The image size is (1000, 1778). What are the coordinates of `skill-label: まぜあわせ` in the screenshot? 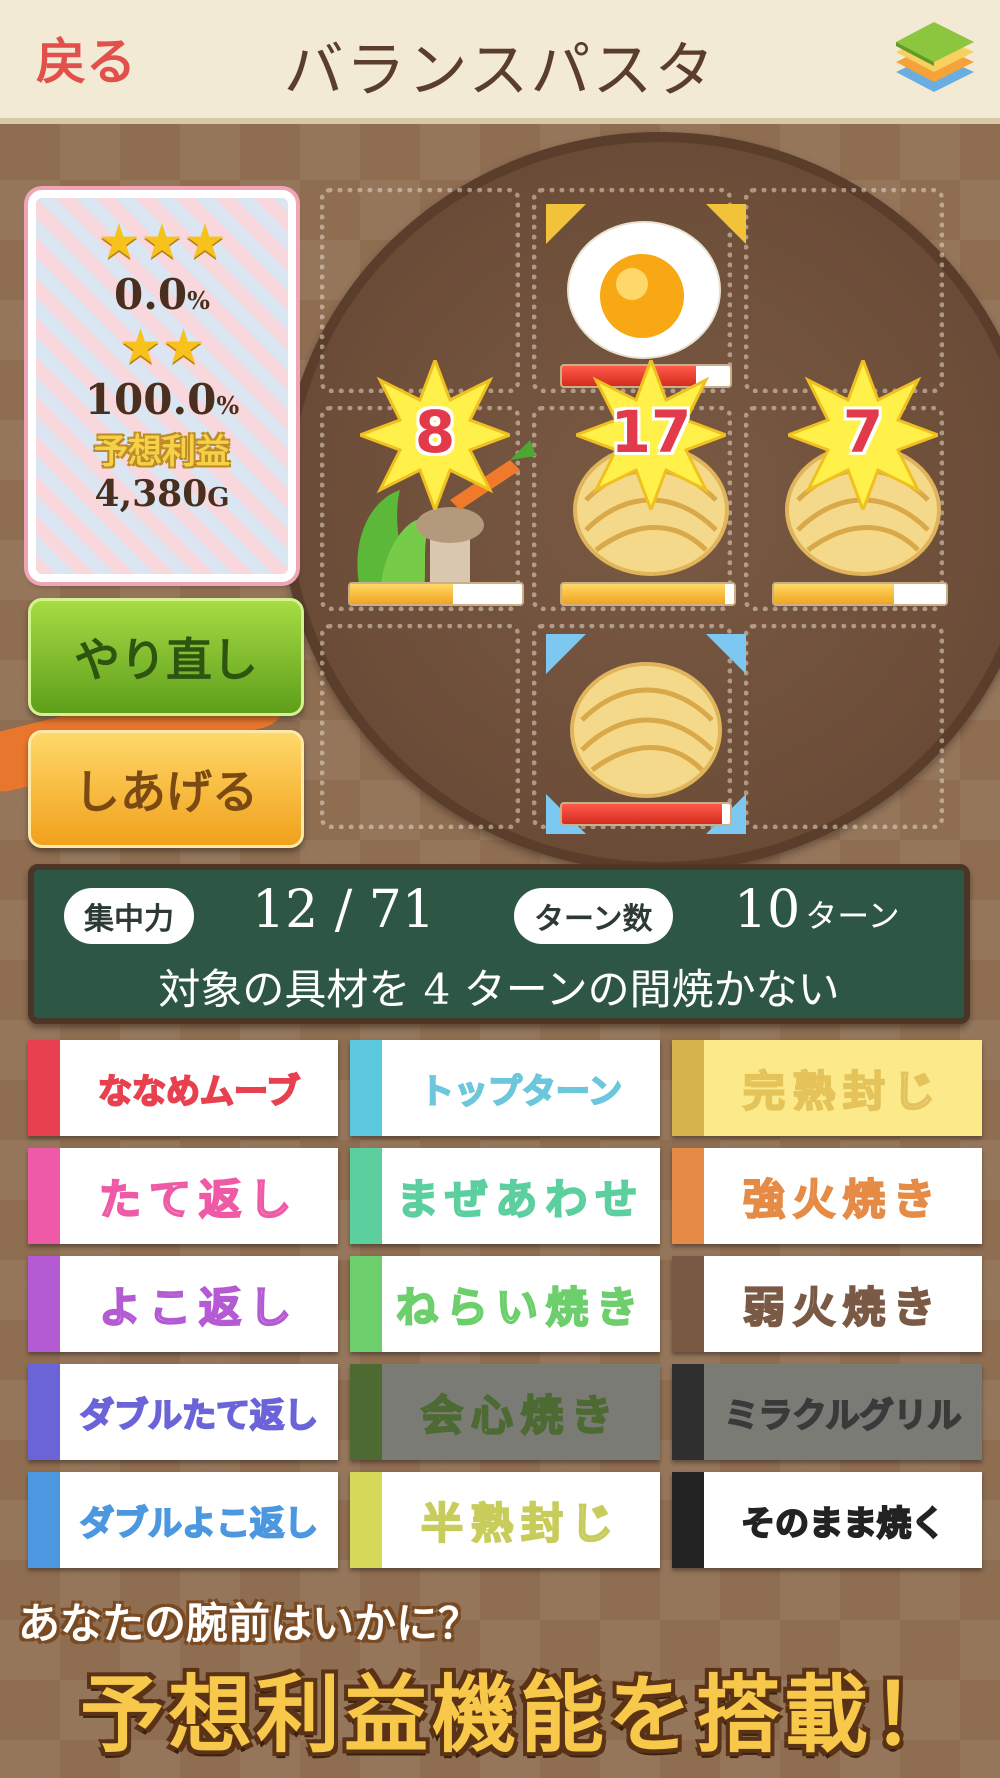 It's located at (521, 1199).